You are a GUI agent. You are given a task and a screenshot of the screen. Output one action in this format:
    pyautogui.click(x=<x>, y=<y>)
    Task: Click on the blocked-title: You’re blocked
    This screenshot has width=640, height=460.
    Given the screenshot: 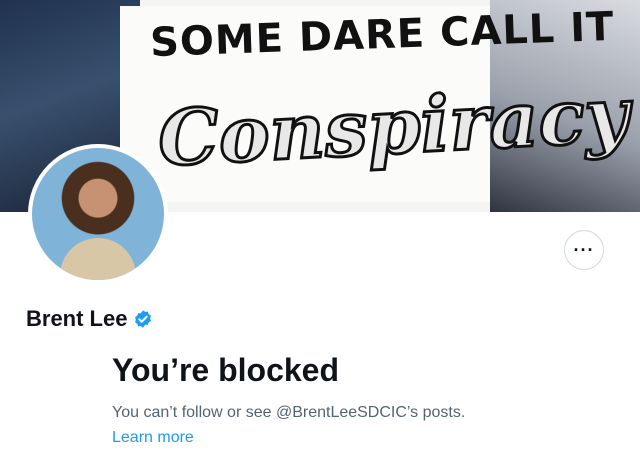 What is the action you would take?
    pyautogui.click(x=226, y=370)
    